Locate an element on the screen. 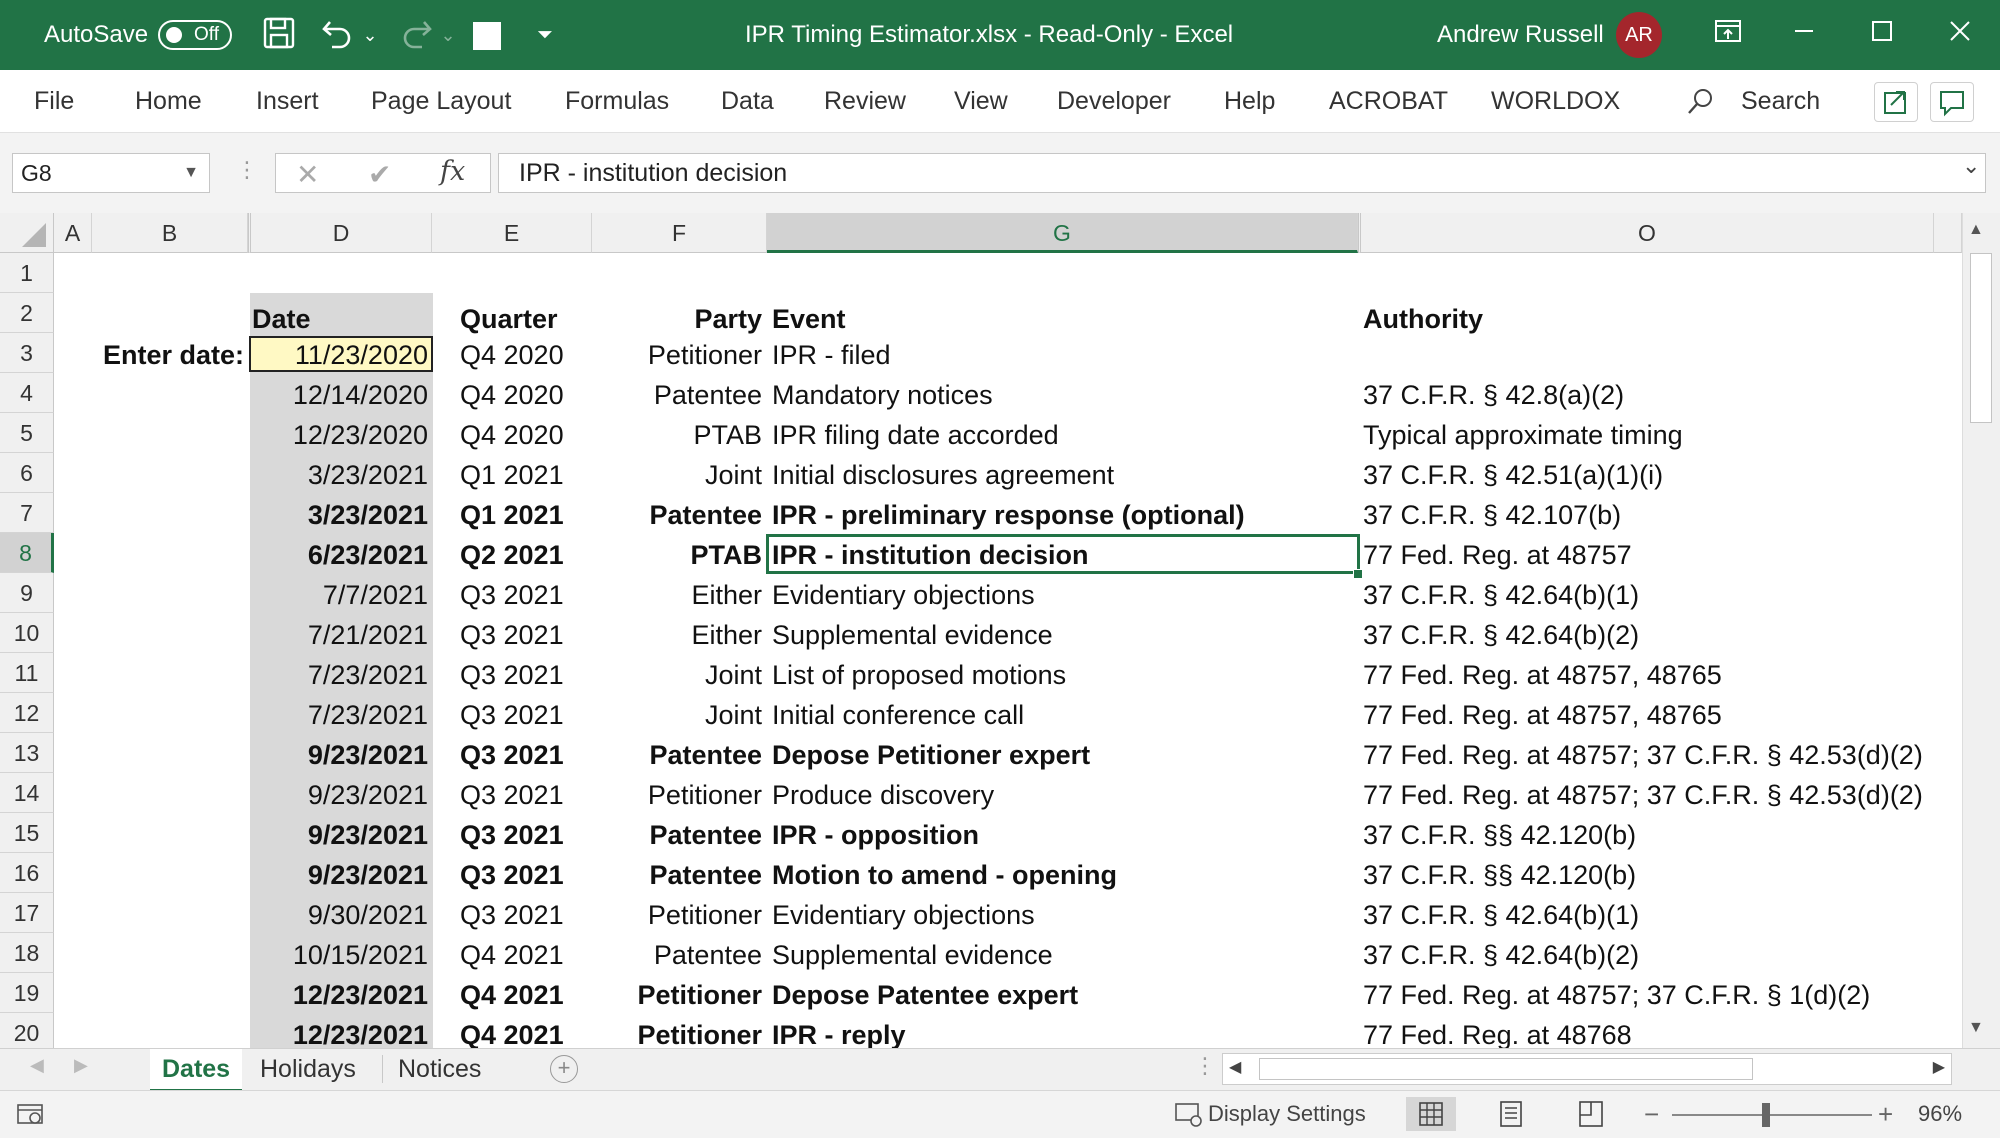 This screenshot has width=2000, height=1138. header-party: Party is located at coordinates (677, 319).